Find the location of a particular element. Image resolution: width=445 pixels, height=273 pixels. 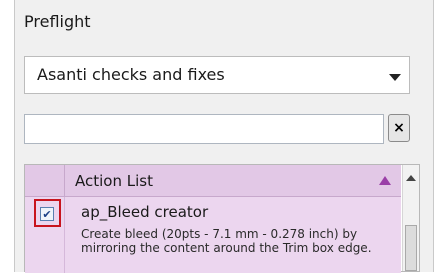

scroll-up-arrow-icon is located at coordinates (411, 178).